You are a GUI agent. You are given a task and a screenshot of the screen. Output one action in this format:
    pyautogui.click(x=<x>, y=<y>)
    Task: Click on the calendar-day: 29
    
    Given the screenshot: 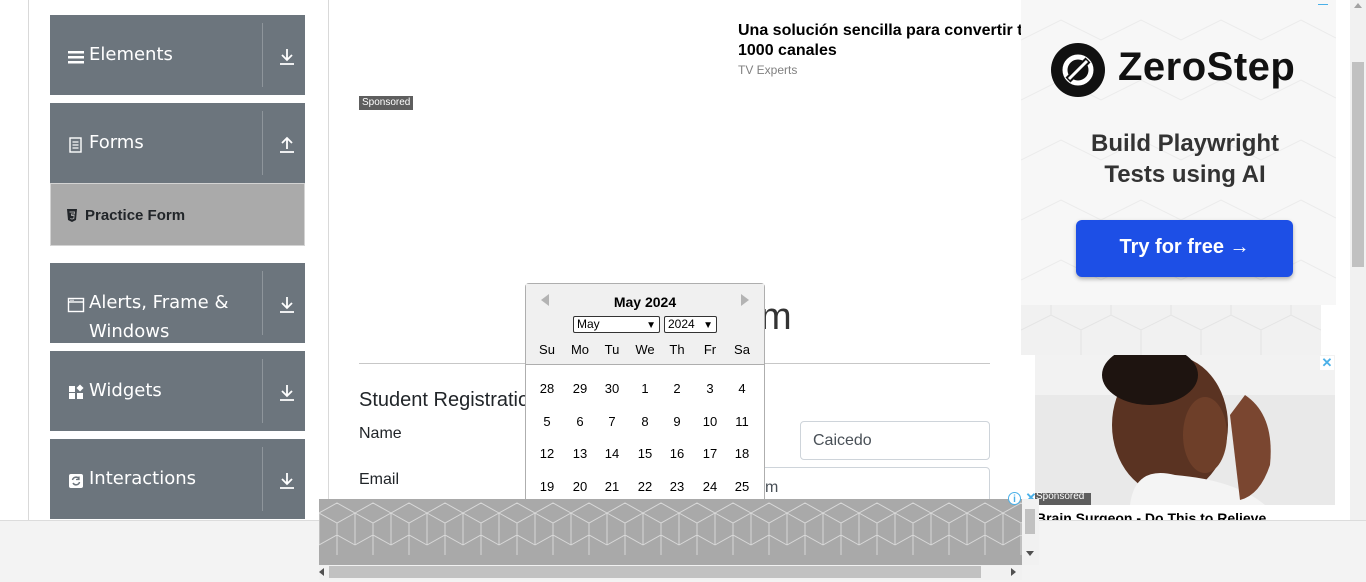 What is the action you would take?
    pyautogui.click(x=580, y=388)
    